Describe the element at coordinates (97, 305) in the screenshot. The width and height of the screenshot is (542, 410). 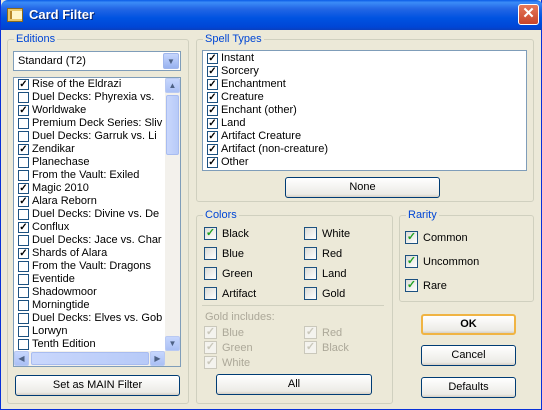
I see `edition-item-morningtide: Morningtide` at that location.